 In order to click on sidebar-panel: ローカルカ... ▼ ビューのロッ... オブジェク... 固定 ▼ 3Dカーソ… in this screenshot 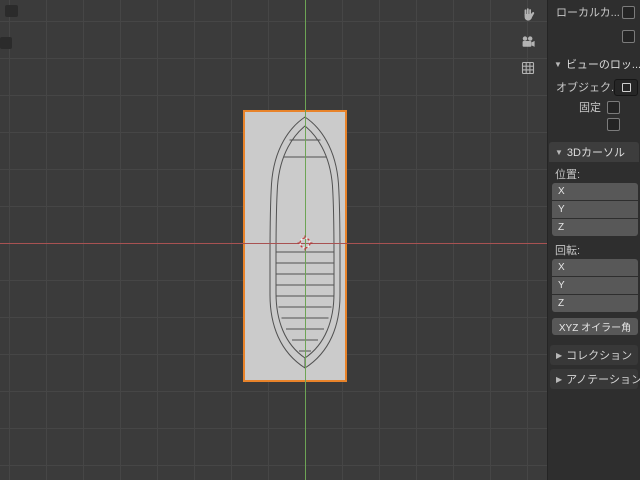, I will do `click(593, 240)`.